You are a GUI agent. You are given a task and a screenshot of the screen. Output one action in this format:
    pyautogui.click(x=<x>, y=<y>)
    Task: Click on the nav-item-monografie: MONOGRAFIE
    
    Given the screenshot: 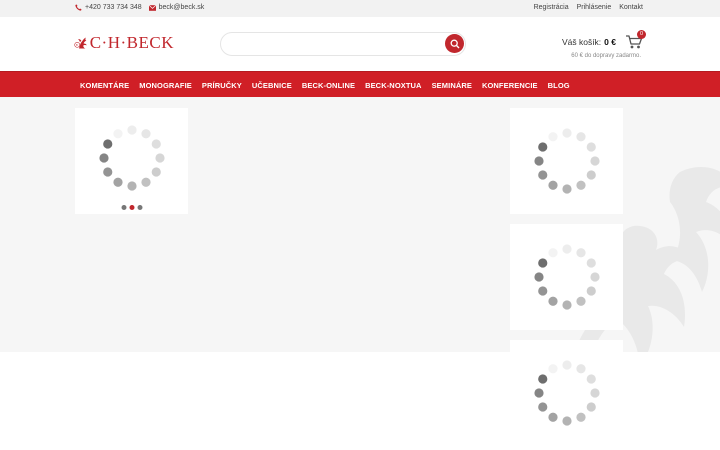 What is the action you would take?
    pyautogui.click(x=165, y=85)
    